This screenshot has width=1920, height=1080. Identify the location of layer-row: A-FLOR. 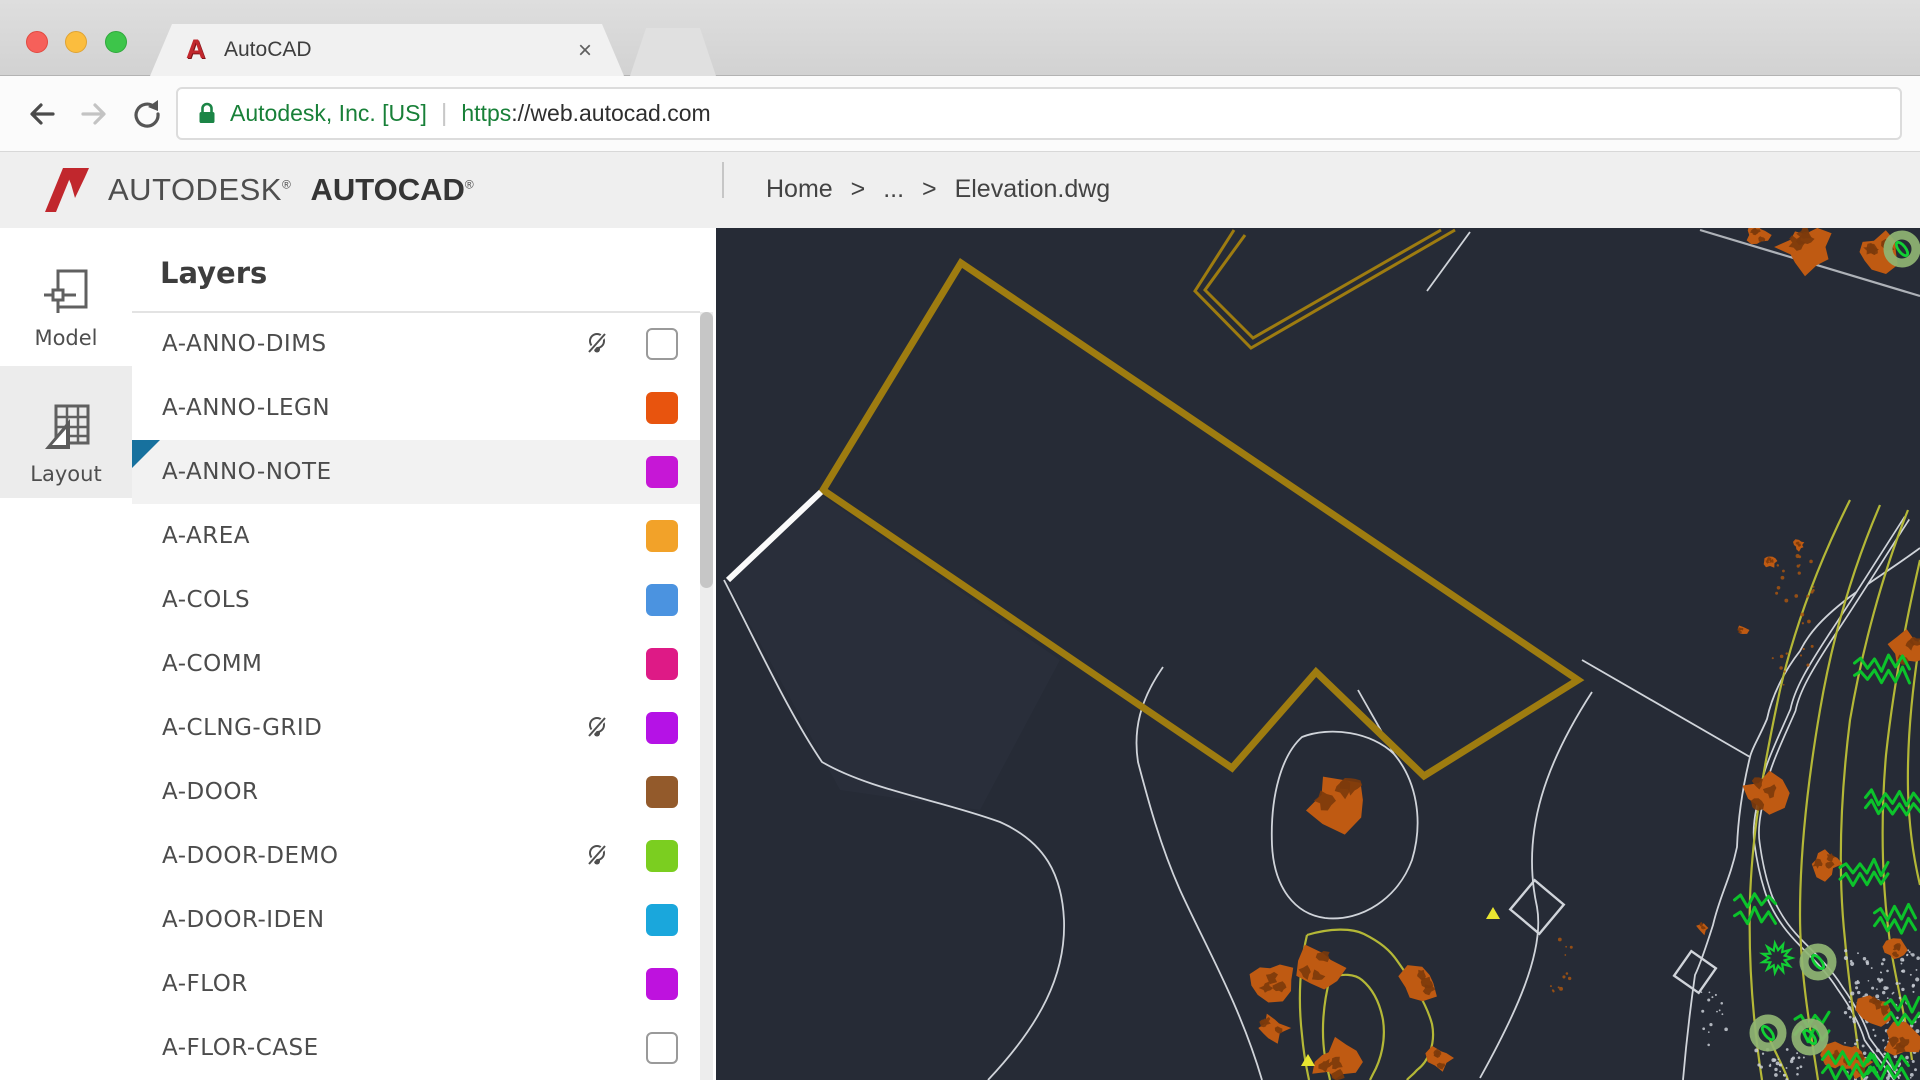
(416, 984).